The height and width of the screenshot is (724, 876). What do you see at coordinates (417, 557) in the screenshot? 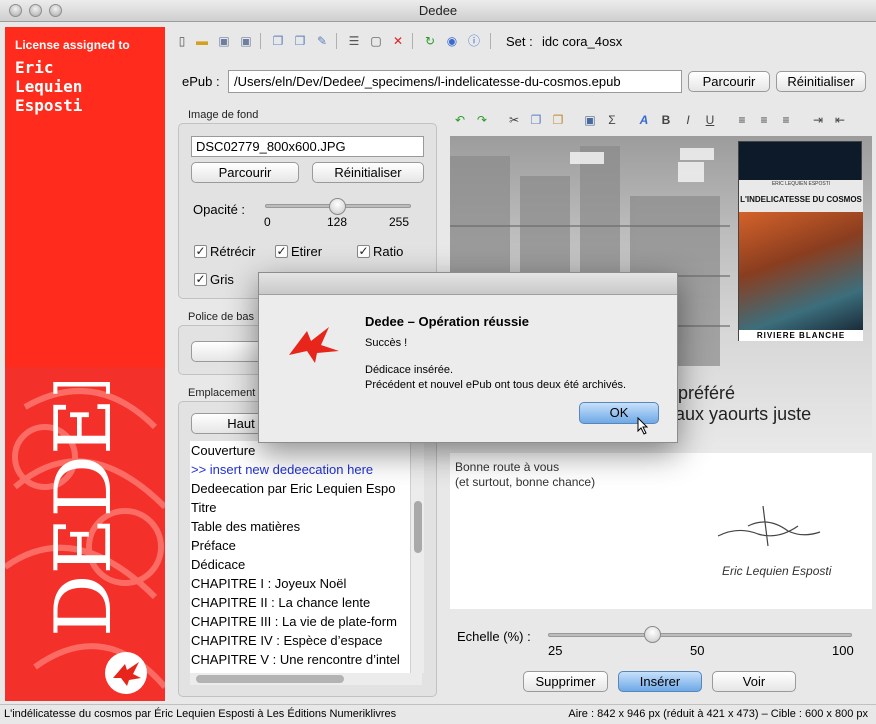
I see `chapter-list-vscrollbar` at bounding box center [417, 557].